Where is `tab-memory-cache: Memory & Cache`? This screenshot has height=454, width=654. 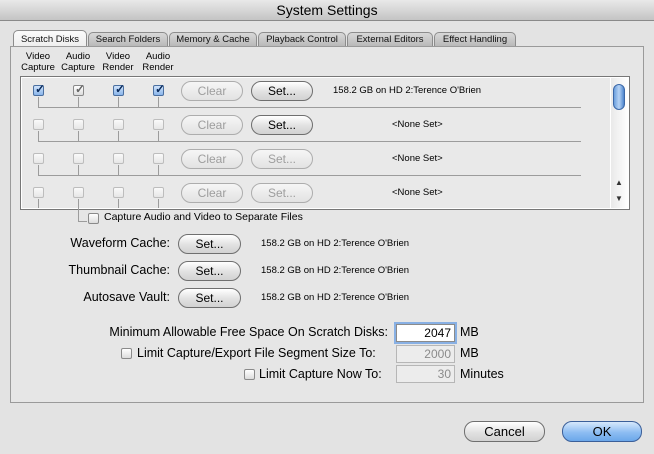 tab-memory-cache: Memory & Cache is located at coordinates (213, 39).